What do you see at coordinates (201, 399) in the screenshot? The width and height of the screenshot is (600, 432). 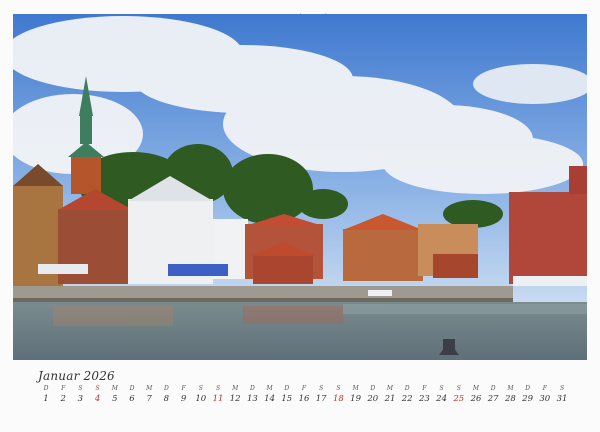 I see `day-number: 10` at bounding box center [201, 399].